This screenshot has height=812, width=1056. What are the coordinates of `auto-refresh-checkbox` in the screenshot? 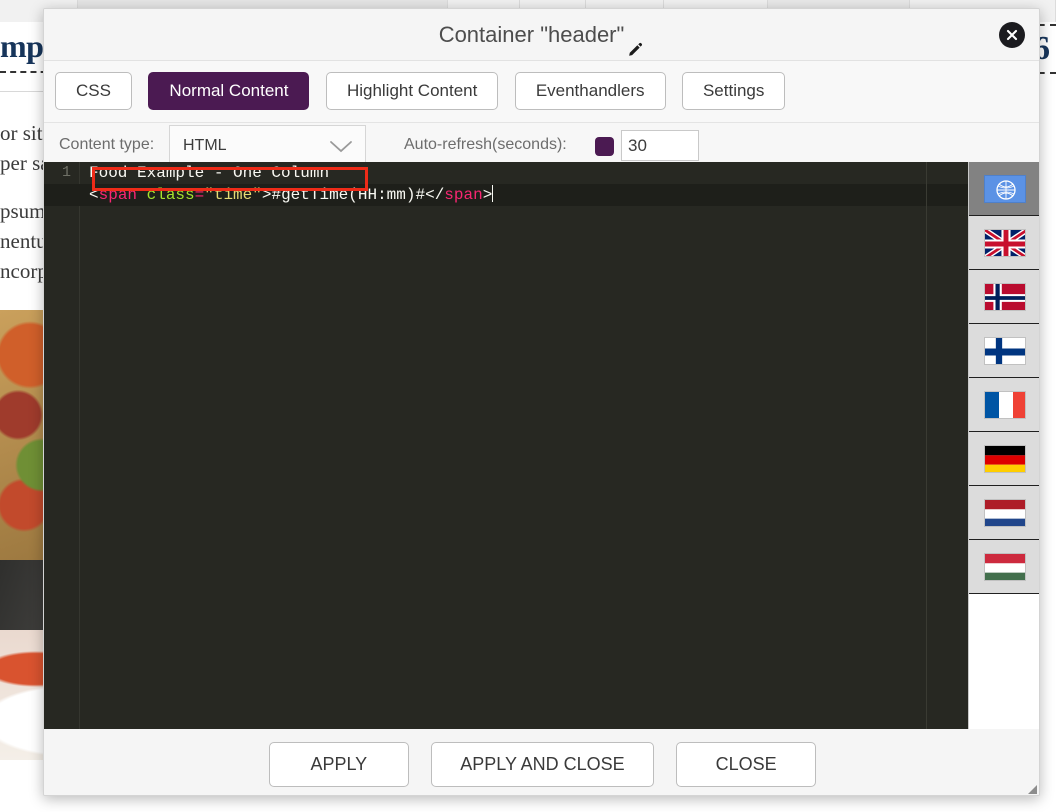 It's located at (604, 146).